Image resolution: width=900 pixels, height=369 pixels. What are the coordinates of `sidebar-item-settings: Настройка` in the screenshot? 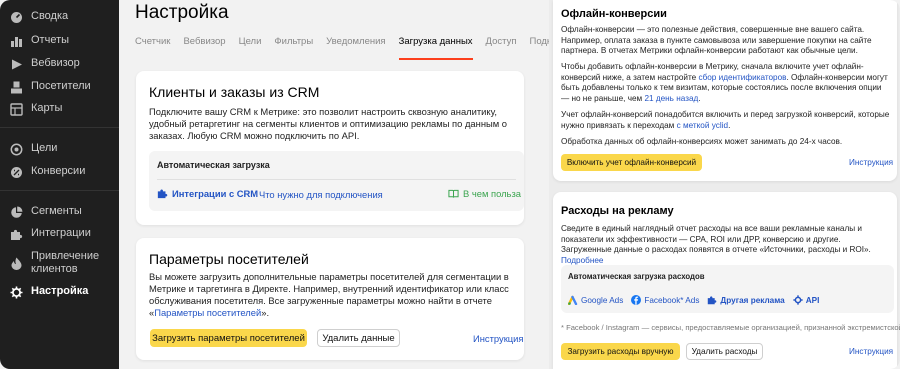 It's located at (59, 292).